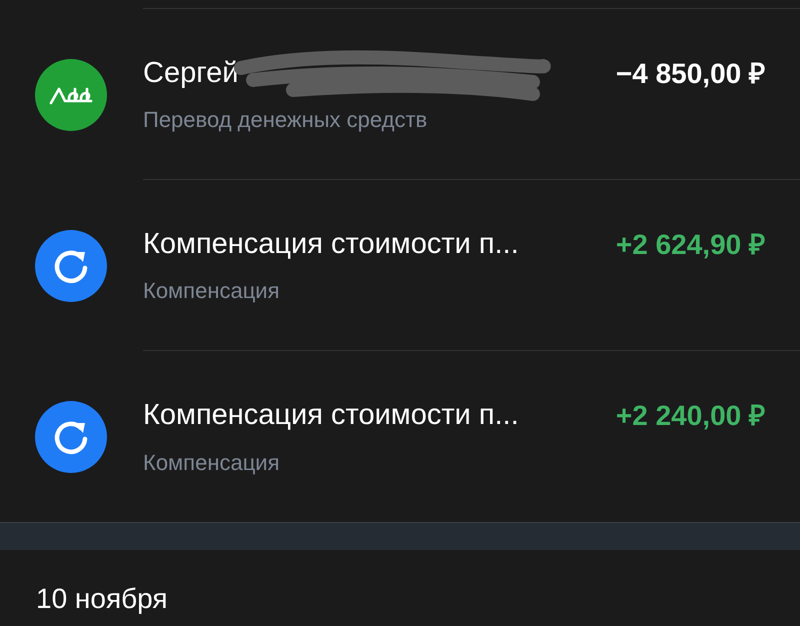 The height and width of the screenshot is (626, 800). Describe the element at coordinates (190, 72) in the screenshot. I see `transaction-title: Сергей` at that location.